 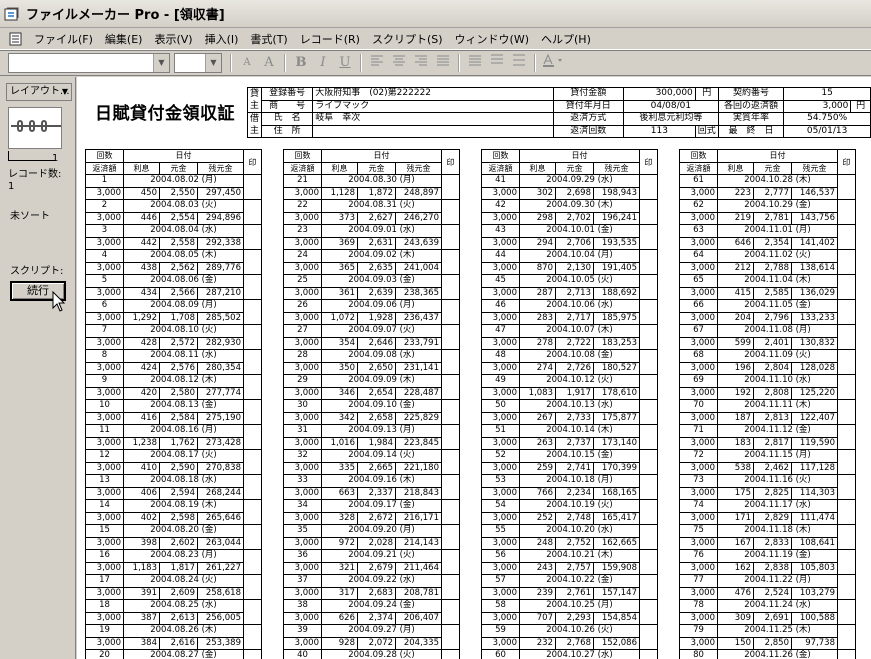 What do you see at coordinates (220, 443) in the screenshot?
I see `balance-amount: 273,428` at bounding box center [220, 443].